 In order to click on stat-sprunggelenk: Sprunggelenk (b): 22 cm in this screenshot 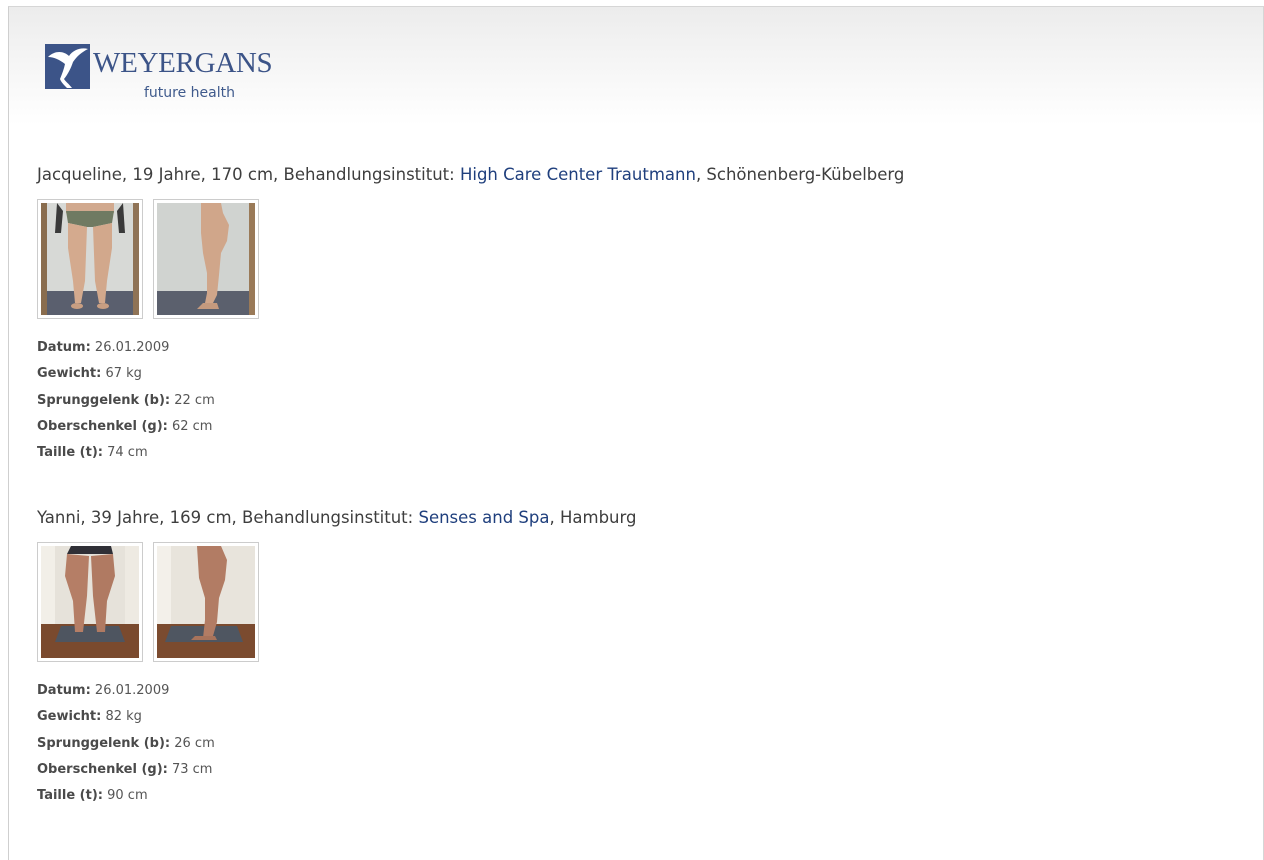, I will do `click(470, 401)`.